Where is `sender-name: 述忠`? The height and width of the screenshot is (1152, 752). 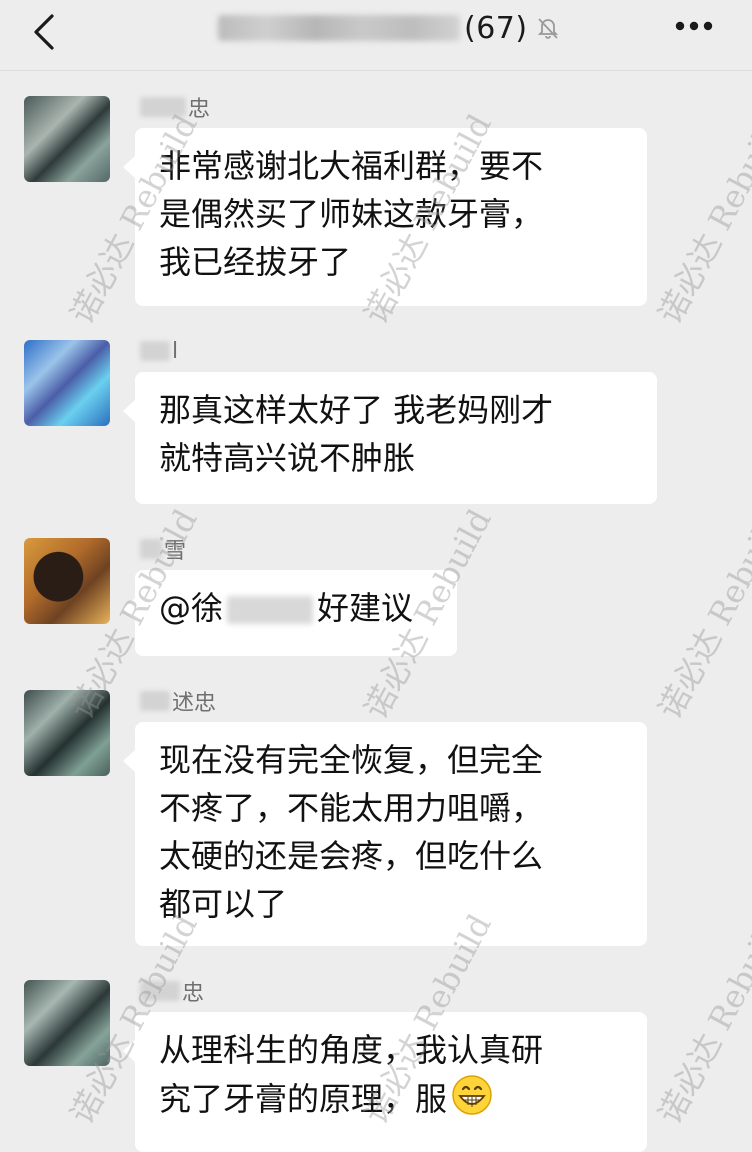
sender-name: 述忠 is located at coordinates (178, 701).